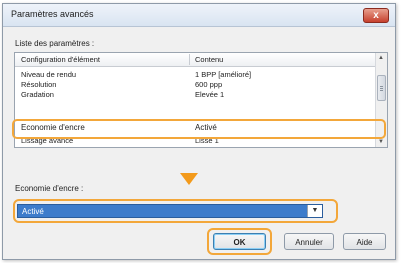 Image resolution: width=404 pixels, height=263 pixels. Describe the element at coordinates (60, 59) in the screenshot. I see `column-header-item: Configuration d'élément` at that location.